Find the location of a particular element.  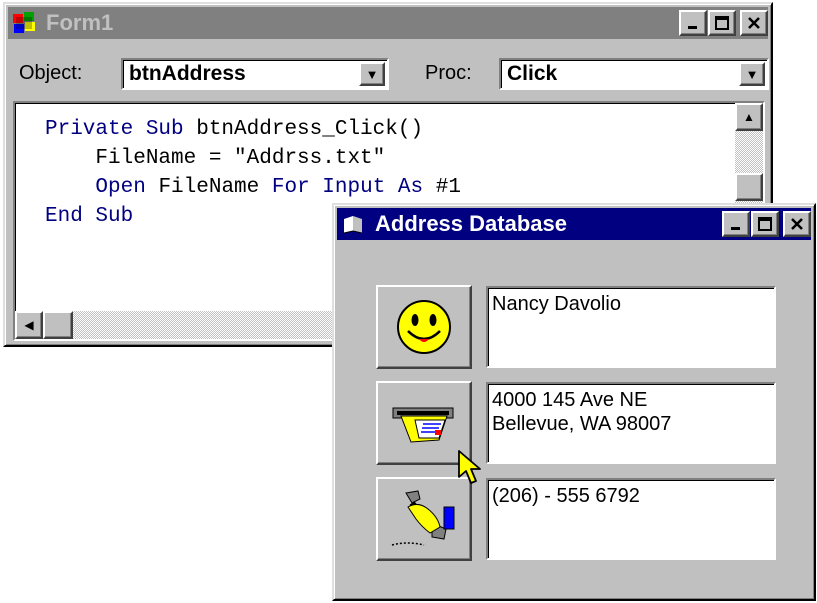

code-text-segment: FileName is located at coordinates (208, 187).